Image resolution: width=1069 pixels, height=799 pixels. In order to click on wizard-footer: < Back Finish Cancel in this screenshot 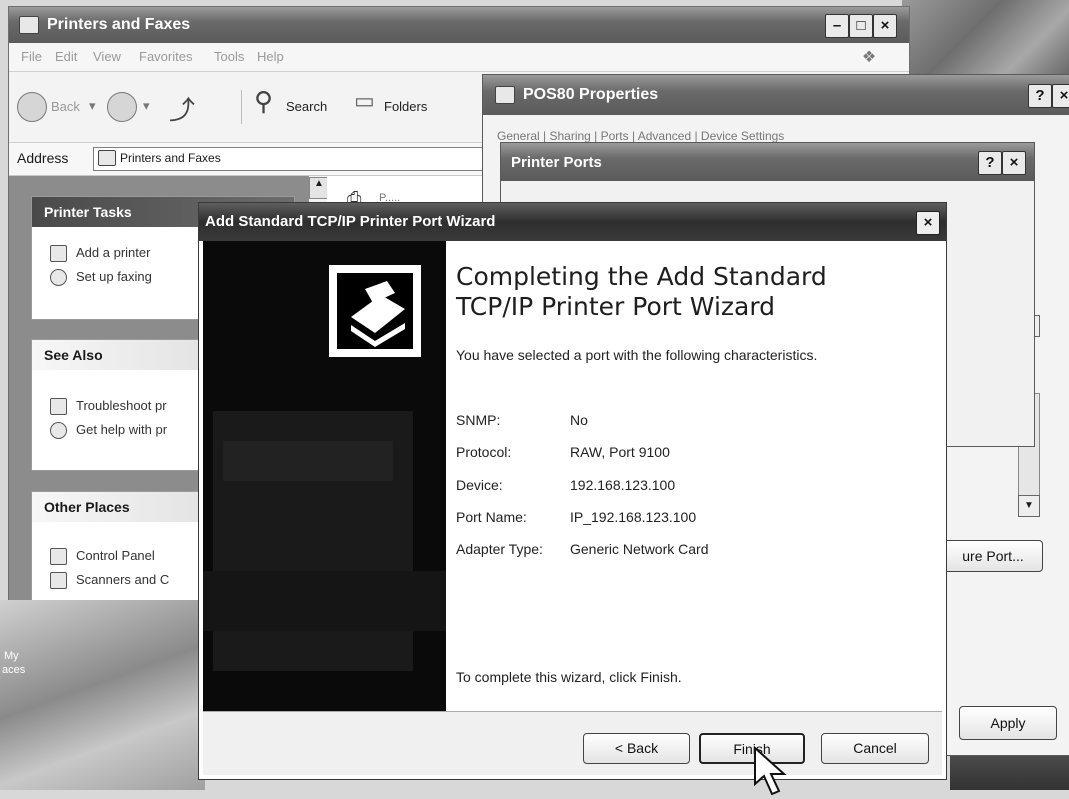, I will do `click(572, 743)`.